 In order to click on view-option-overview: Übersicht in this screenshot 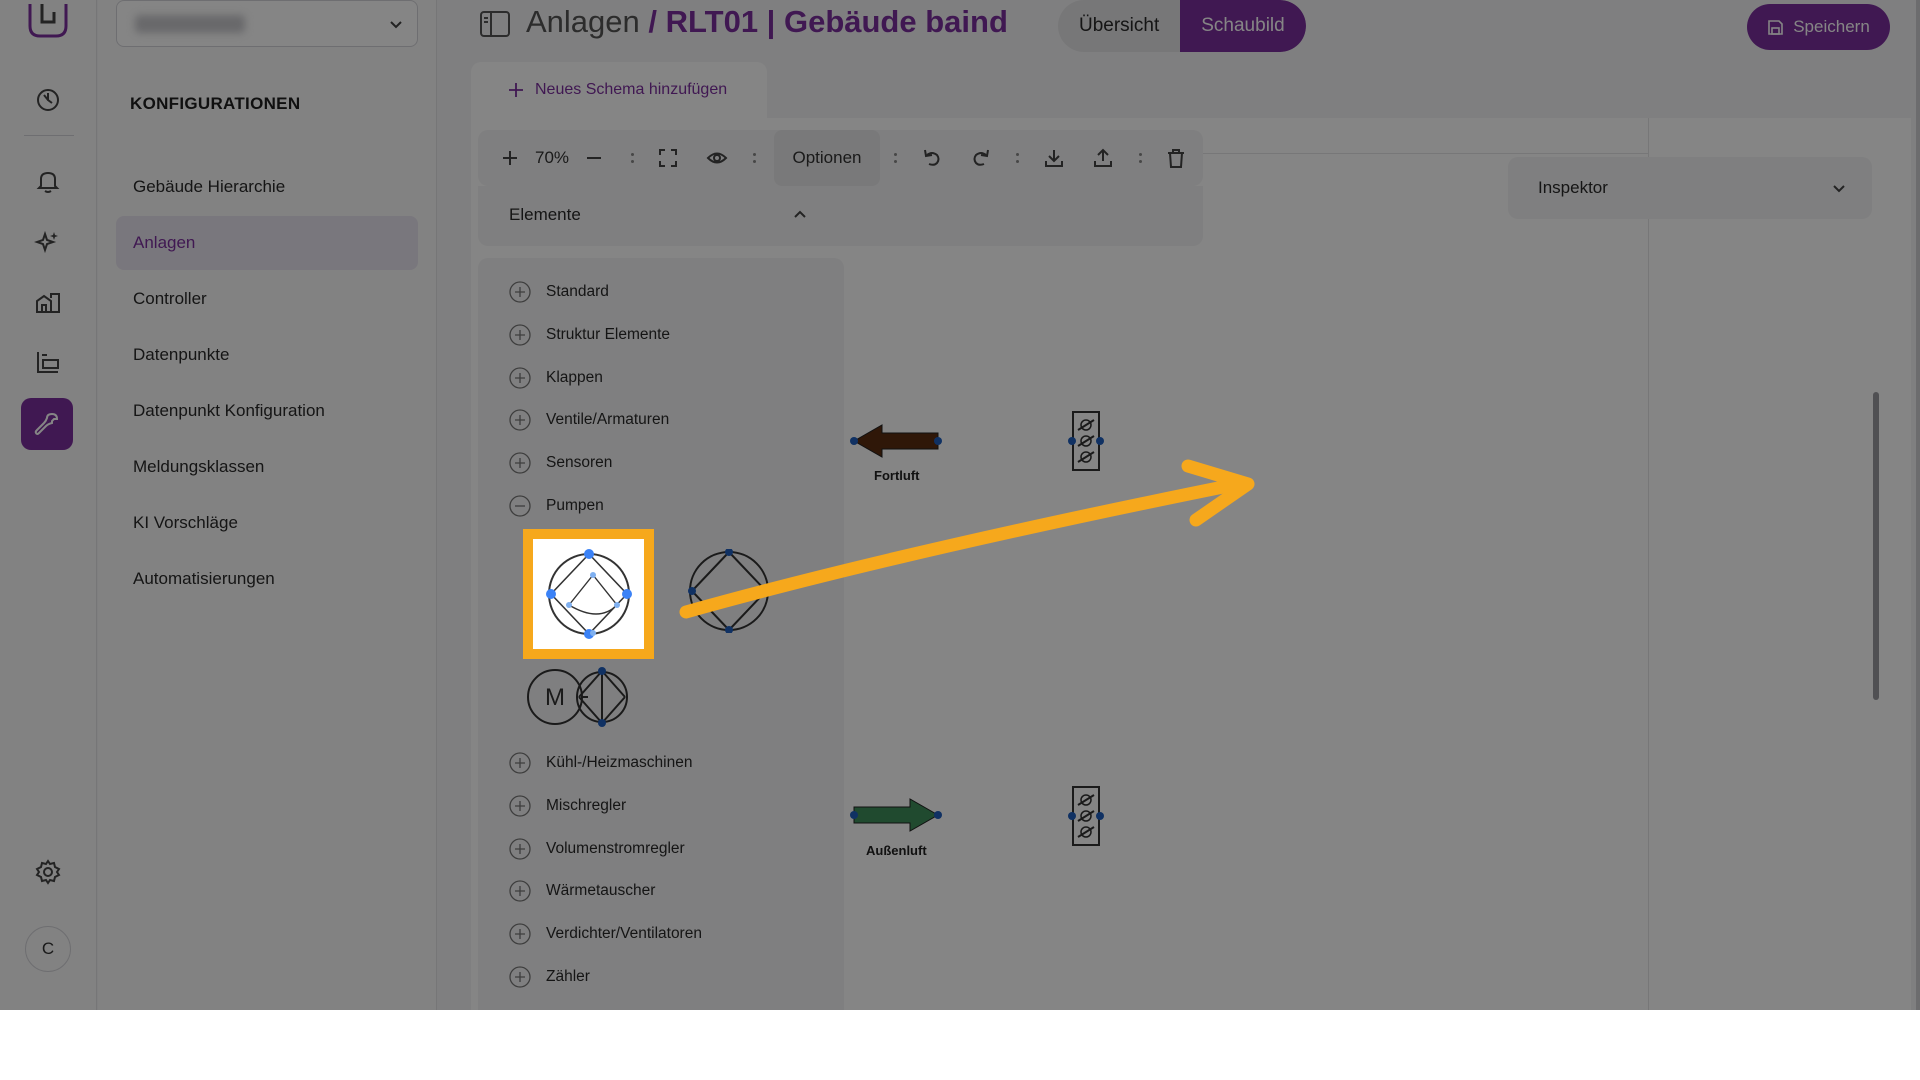, I will do `click(1119, 26)`.